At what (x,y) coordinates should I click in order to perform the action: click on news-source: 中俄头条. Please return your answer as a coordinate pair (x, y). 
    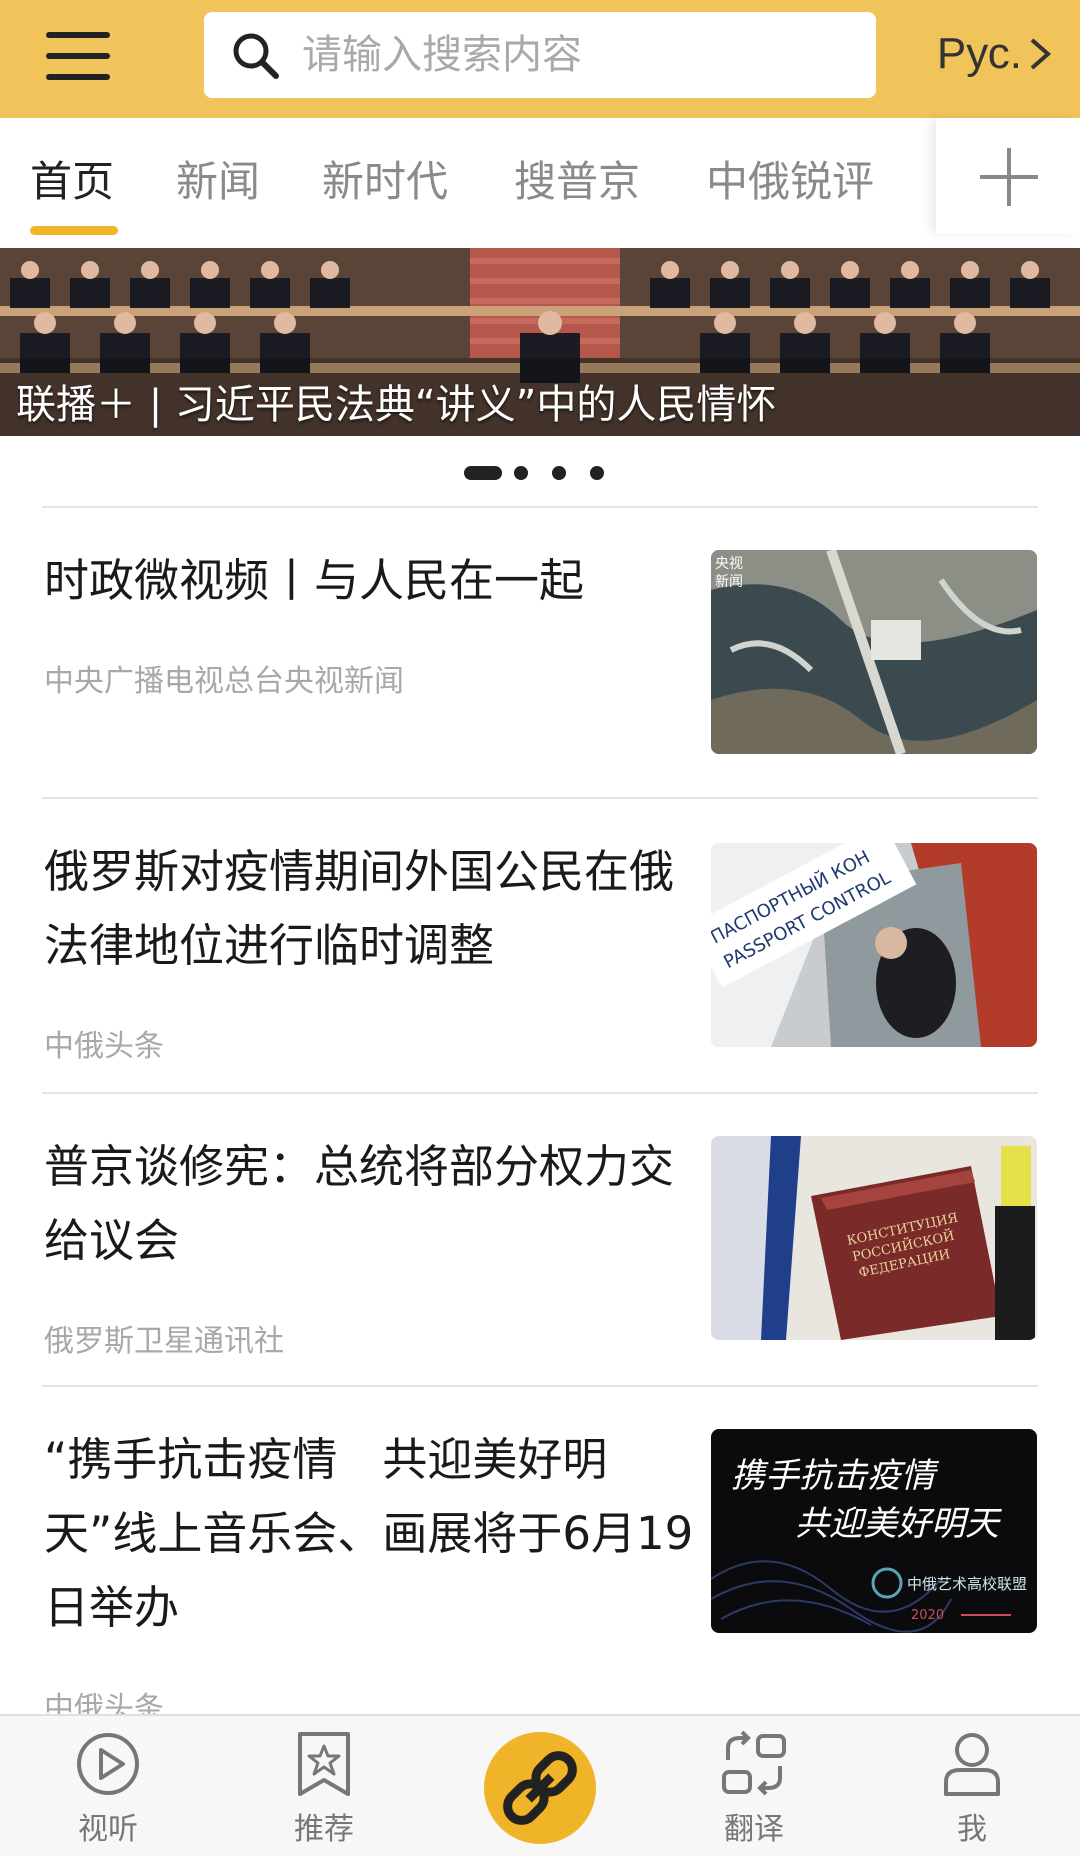
    Looking at the image, I should click on (104, 1046).